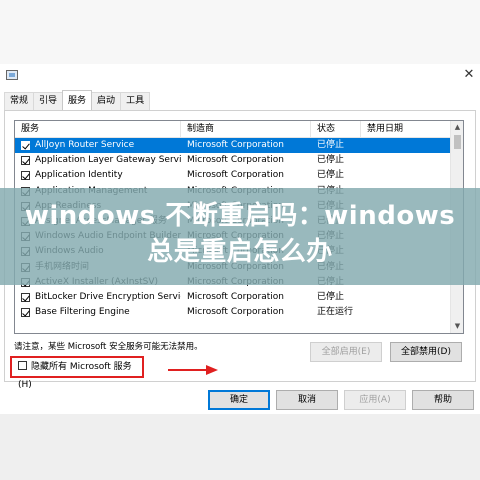 This screenshot has width=480, height=480. Describe the element at coordinates (79, 175) in the screenshot. I see `service-name: Application Identity` at that location.